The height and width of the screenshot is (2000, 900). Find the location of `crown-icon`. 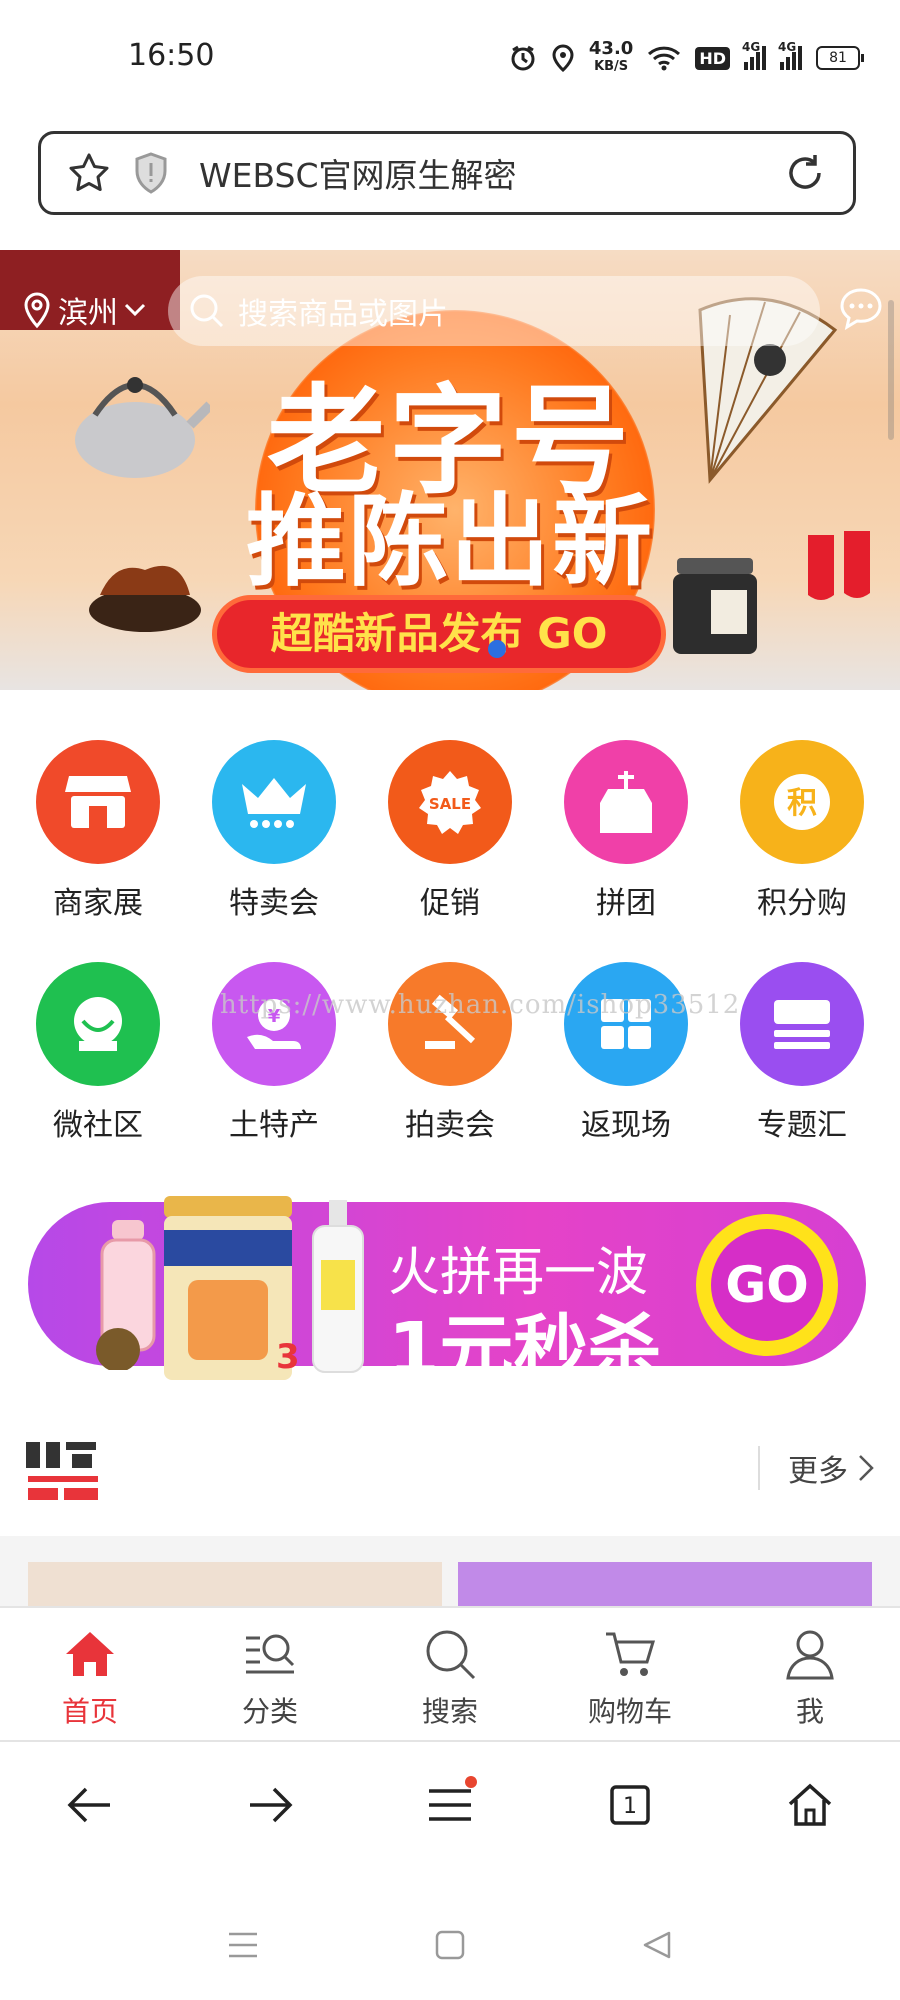

crown-icon is located at coordinates (274, 802).